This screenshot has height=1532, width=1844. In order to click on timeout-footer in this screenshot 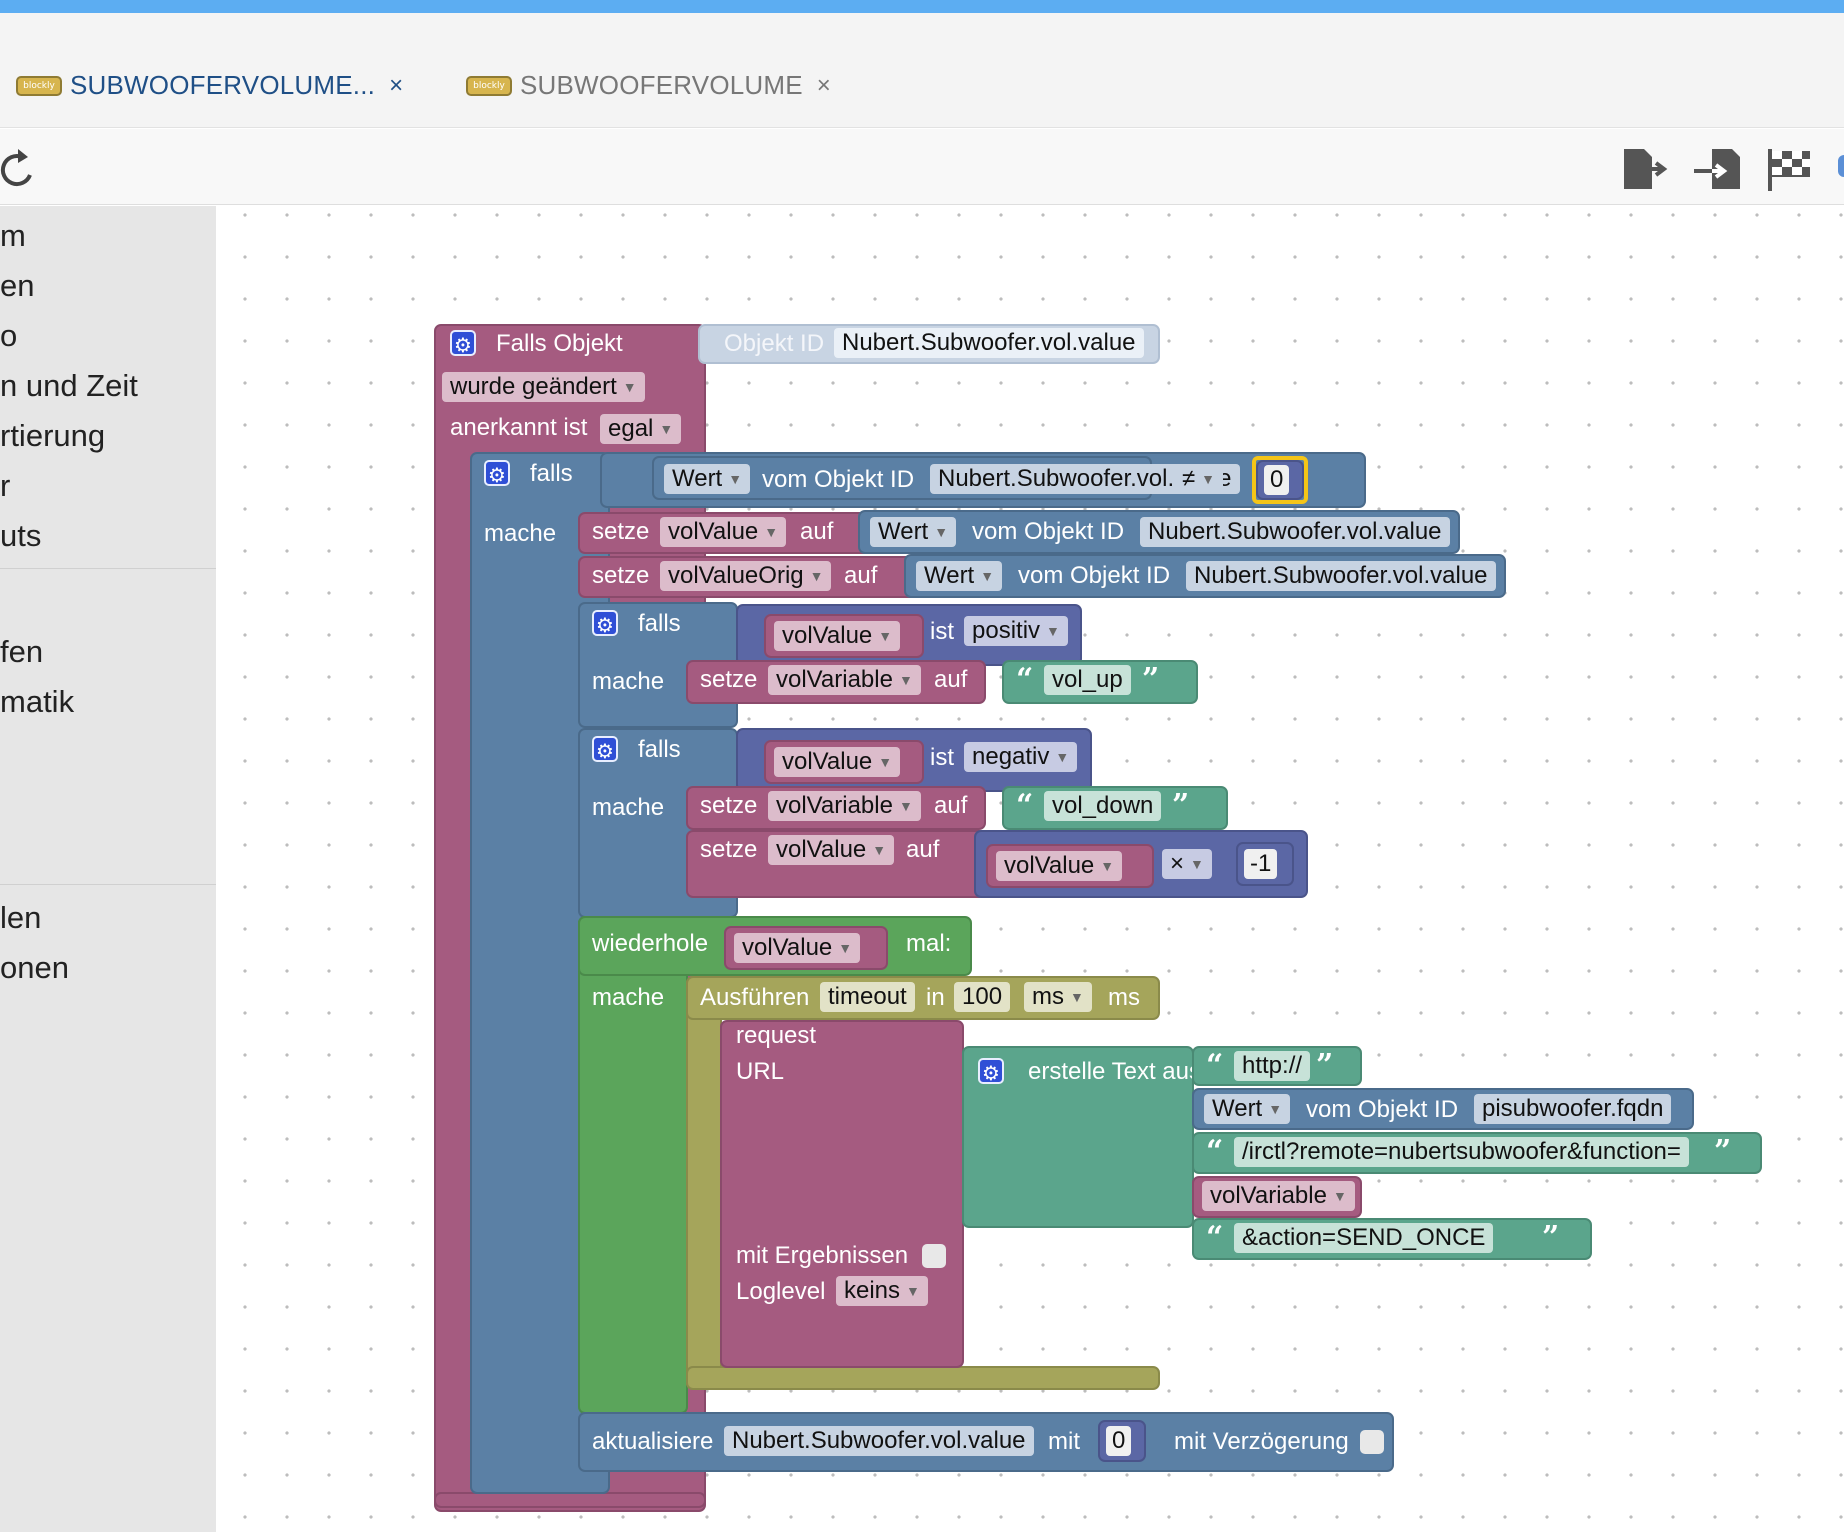, I will do `click(923, 1378)`.